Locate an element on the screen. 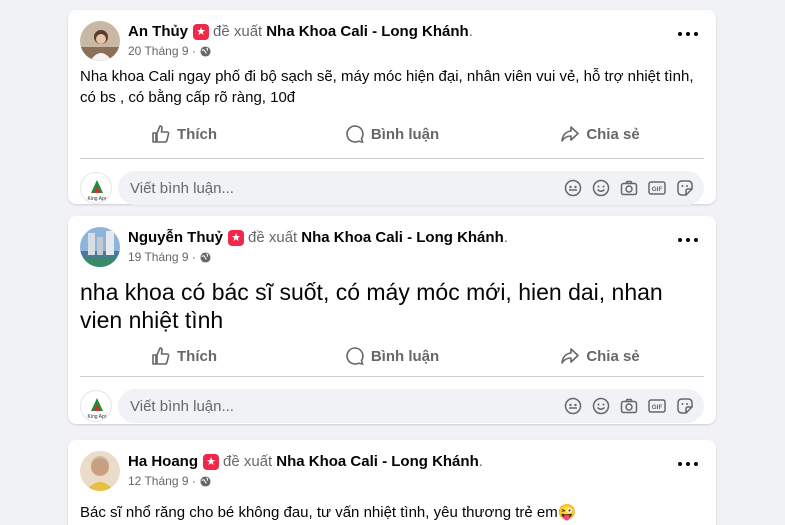  post-meta: 20 Tháng 9 · is located at coordinates (169, 51).